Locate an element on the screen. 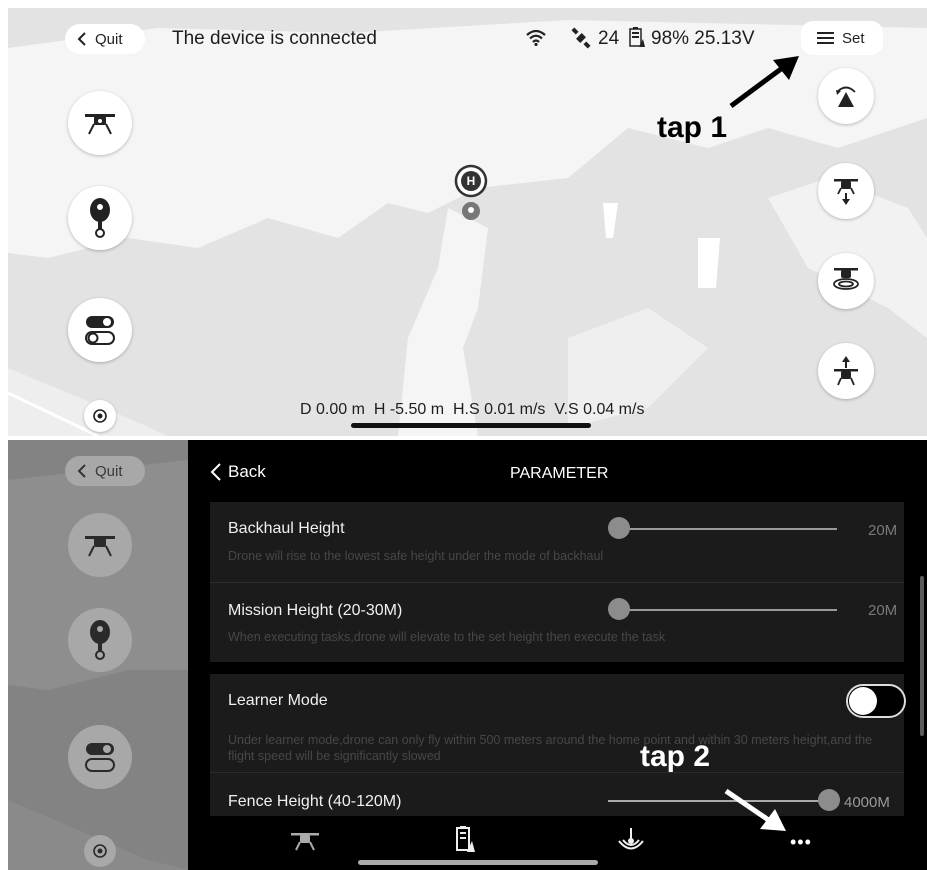 The width and height of the screenshot is (927, 870). home-marker-icon is located at coordinates (471, 194).